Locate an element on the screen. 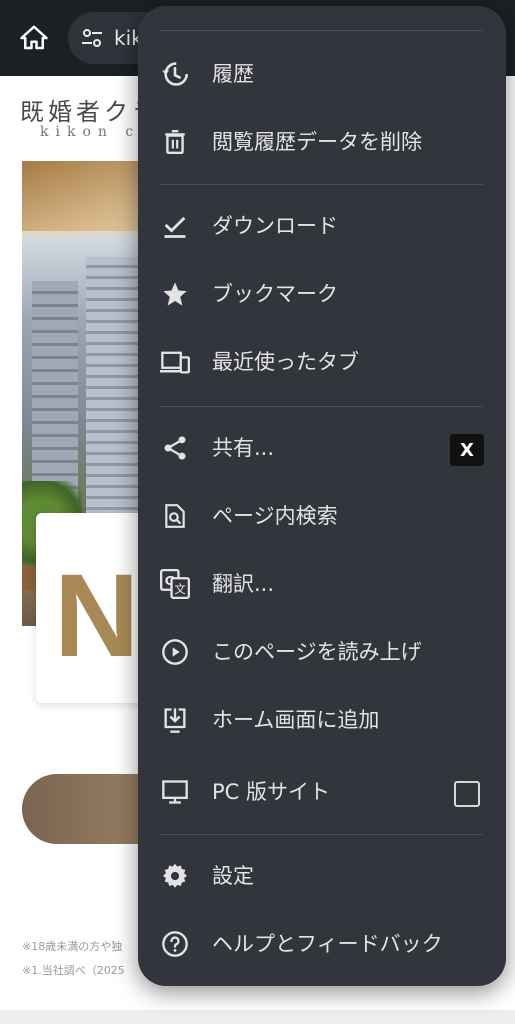 The height and width of the screenshot is (1024, 515). desktop-site-checkbox is located at coordinates (467, 794).